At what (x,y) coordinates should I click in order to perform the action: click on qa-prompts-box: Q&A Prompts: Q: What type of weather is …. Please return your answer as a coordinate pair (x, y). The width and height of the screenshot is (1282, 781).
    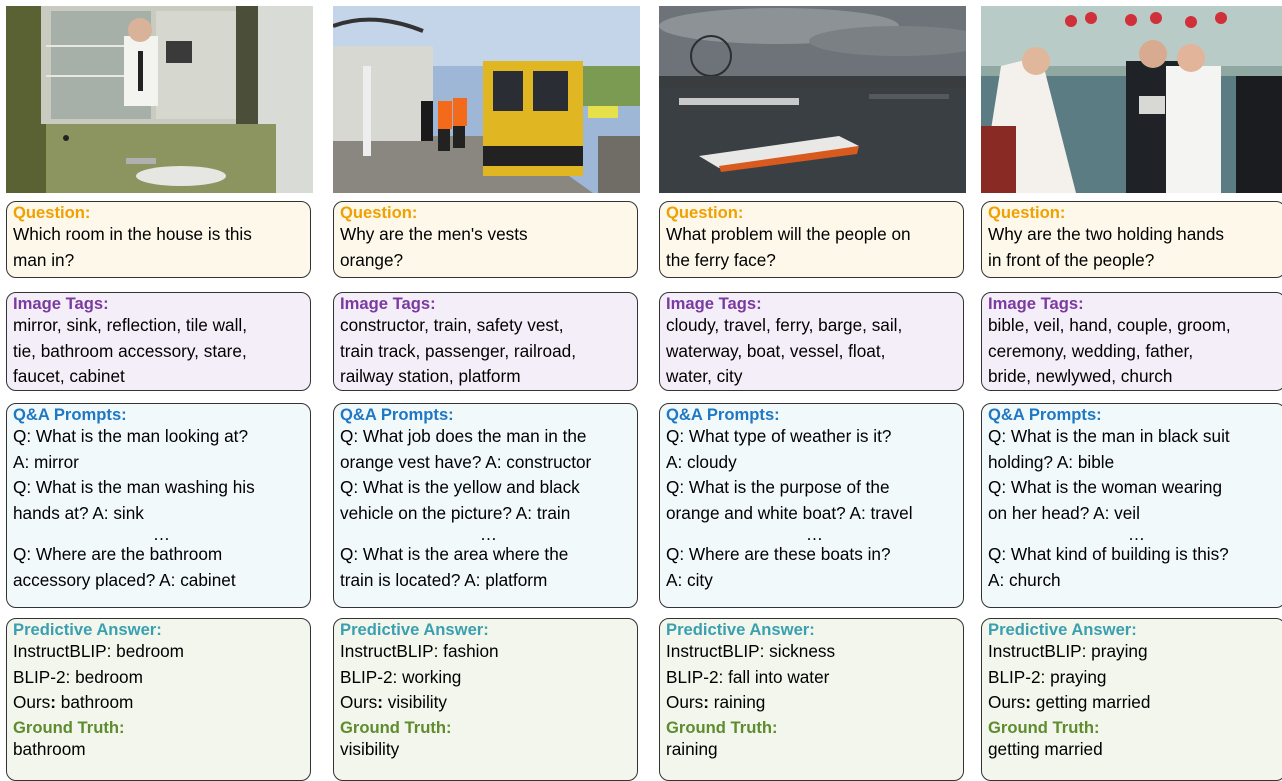
    Looking at the image, I should click on (811, 505).